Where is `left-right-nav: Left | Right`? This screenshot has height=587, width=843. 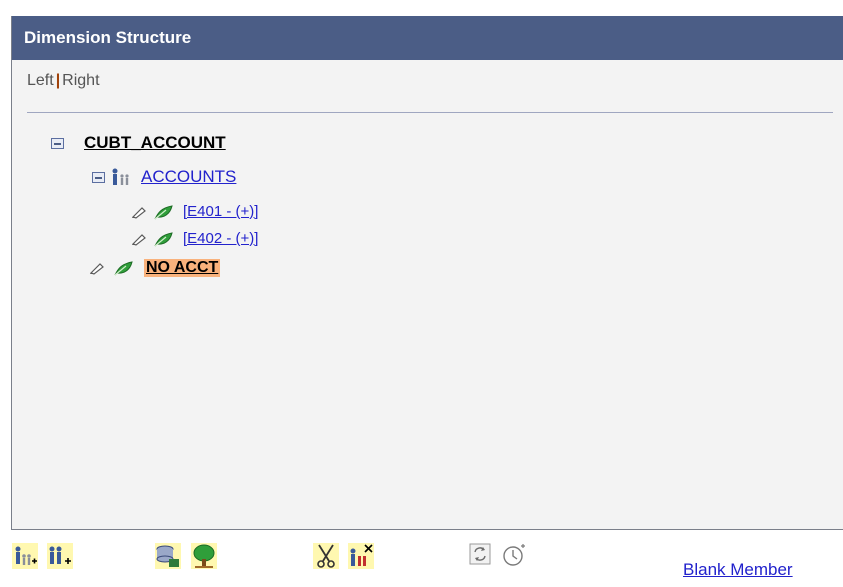
left-right-nav: Left | Right is located at coordinates (63, 81).